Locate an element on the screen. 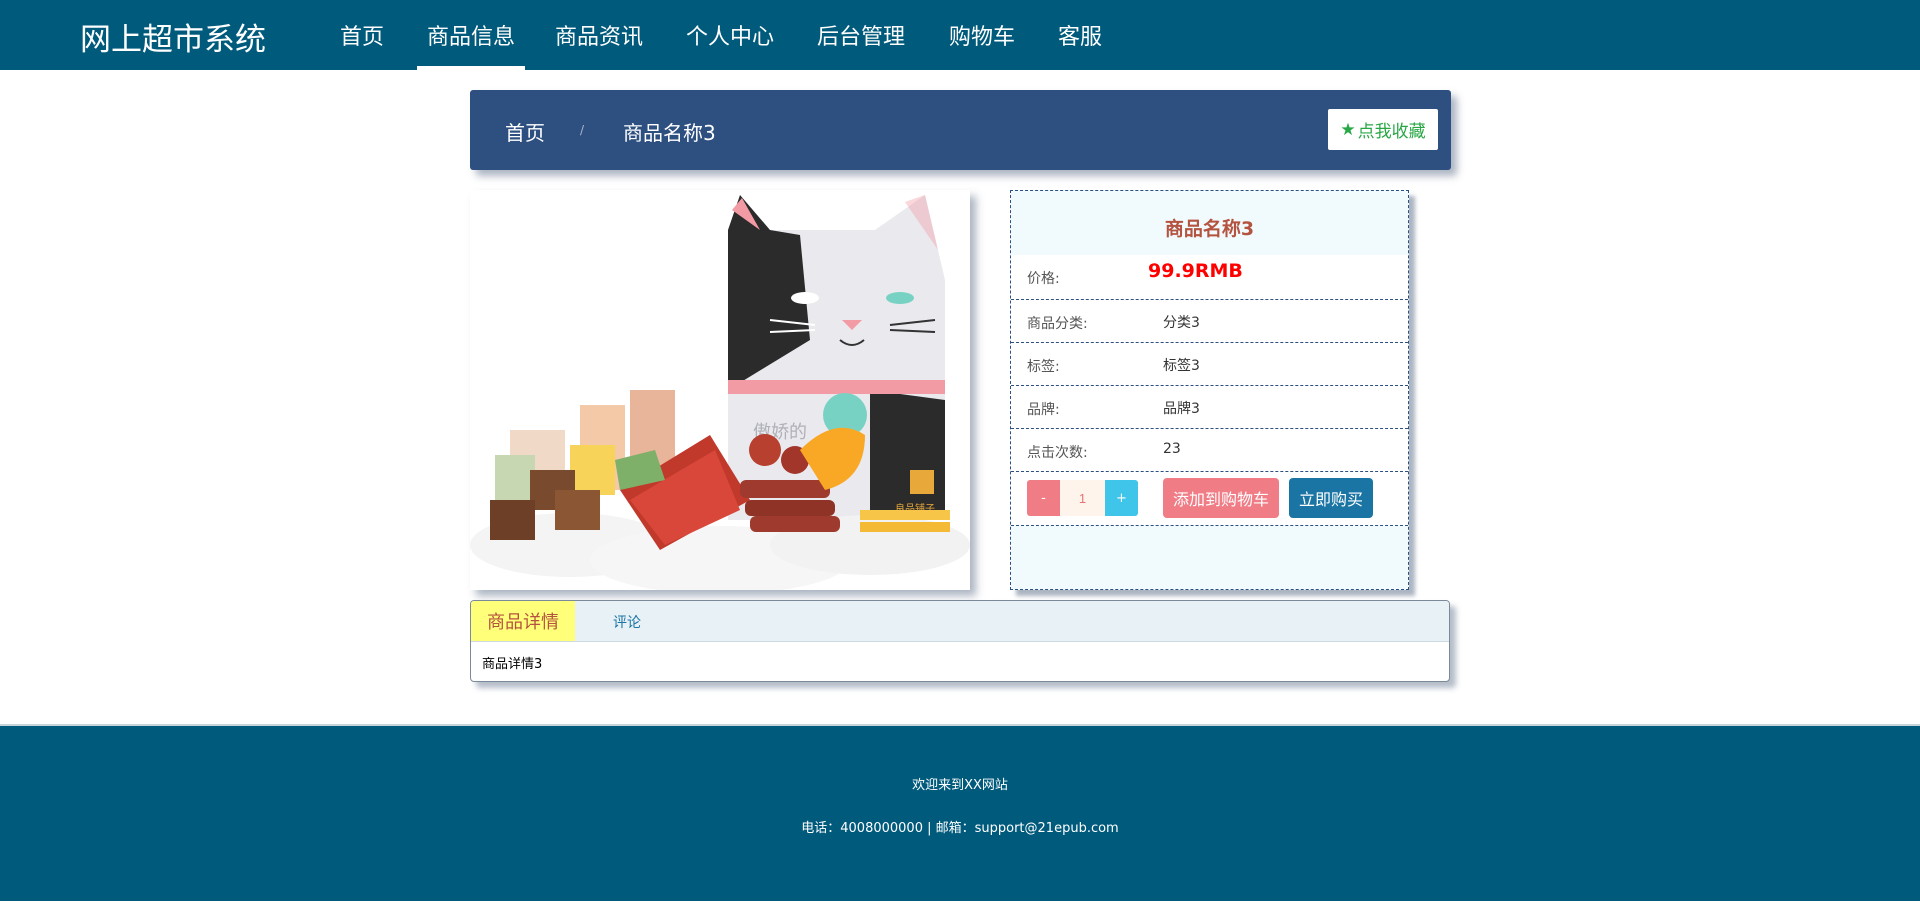 The height and width of the screenshot is (919, 1920). tab-bar: 商品详情 评论 is located at coordinates (960, 621).